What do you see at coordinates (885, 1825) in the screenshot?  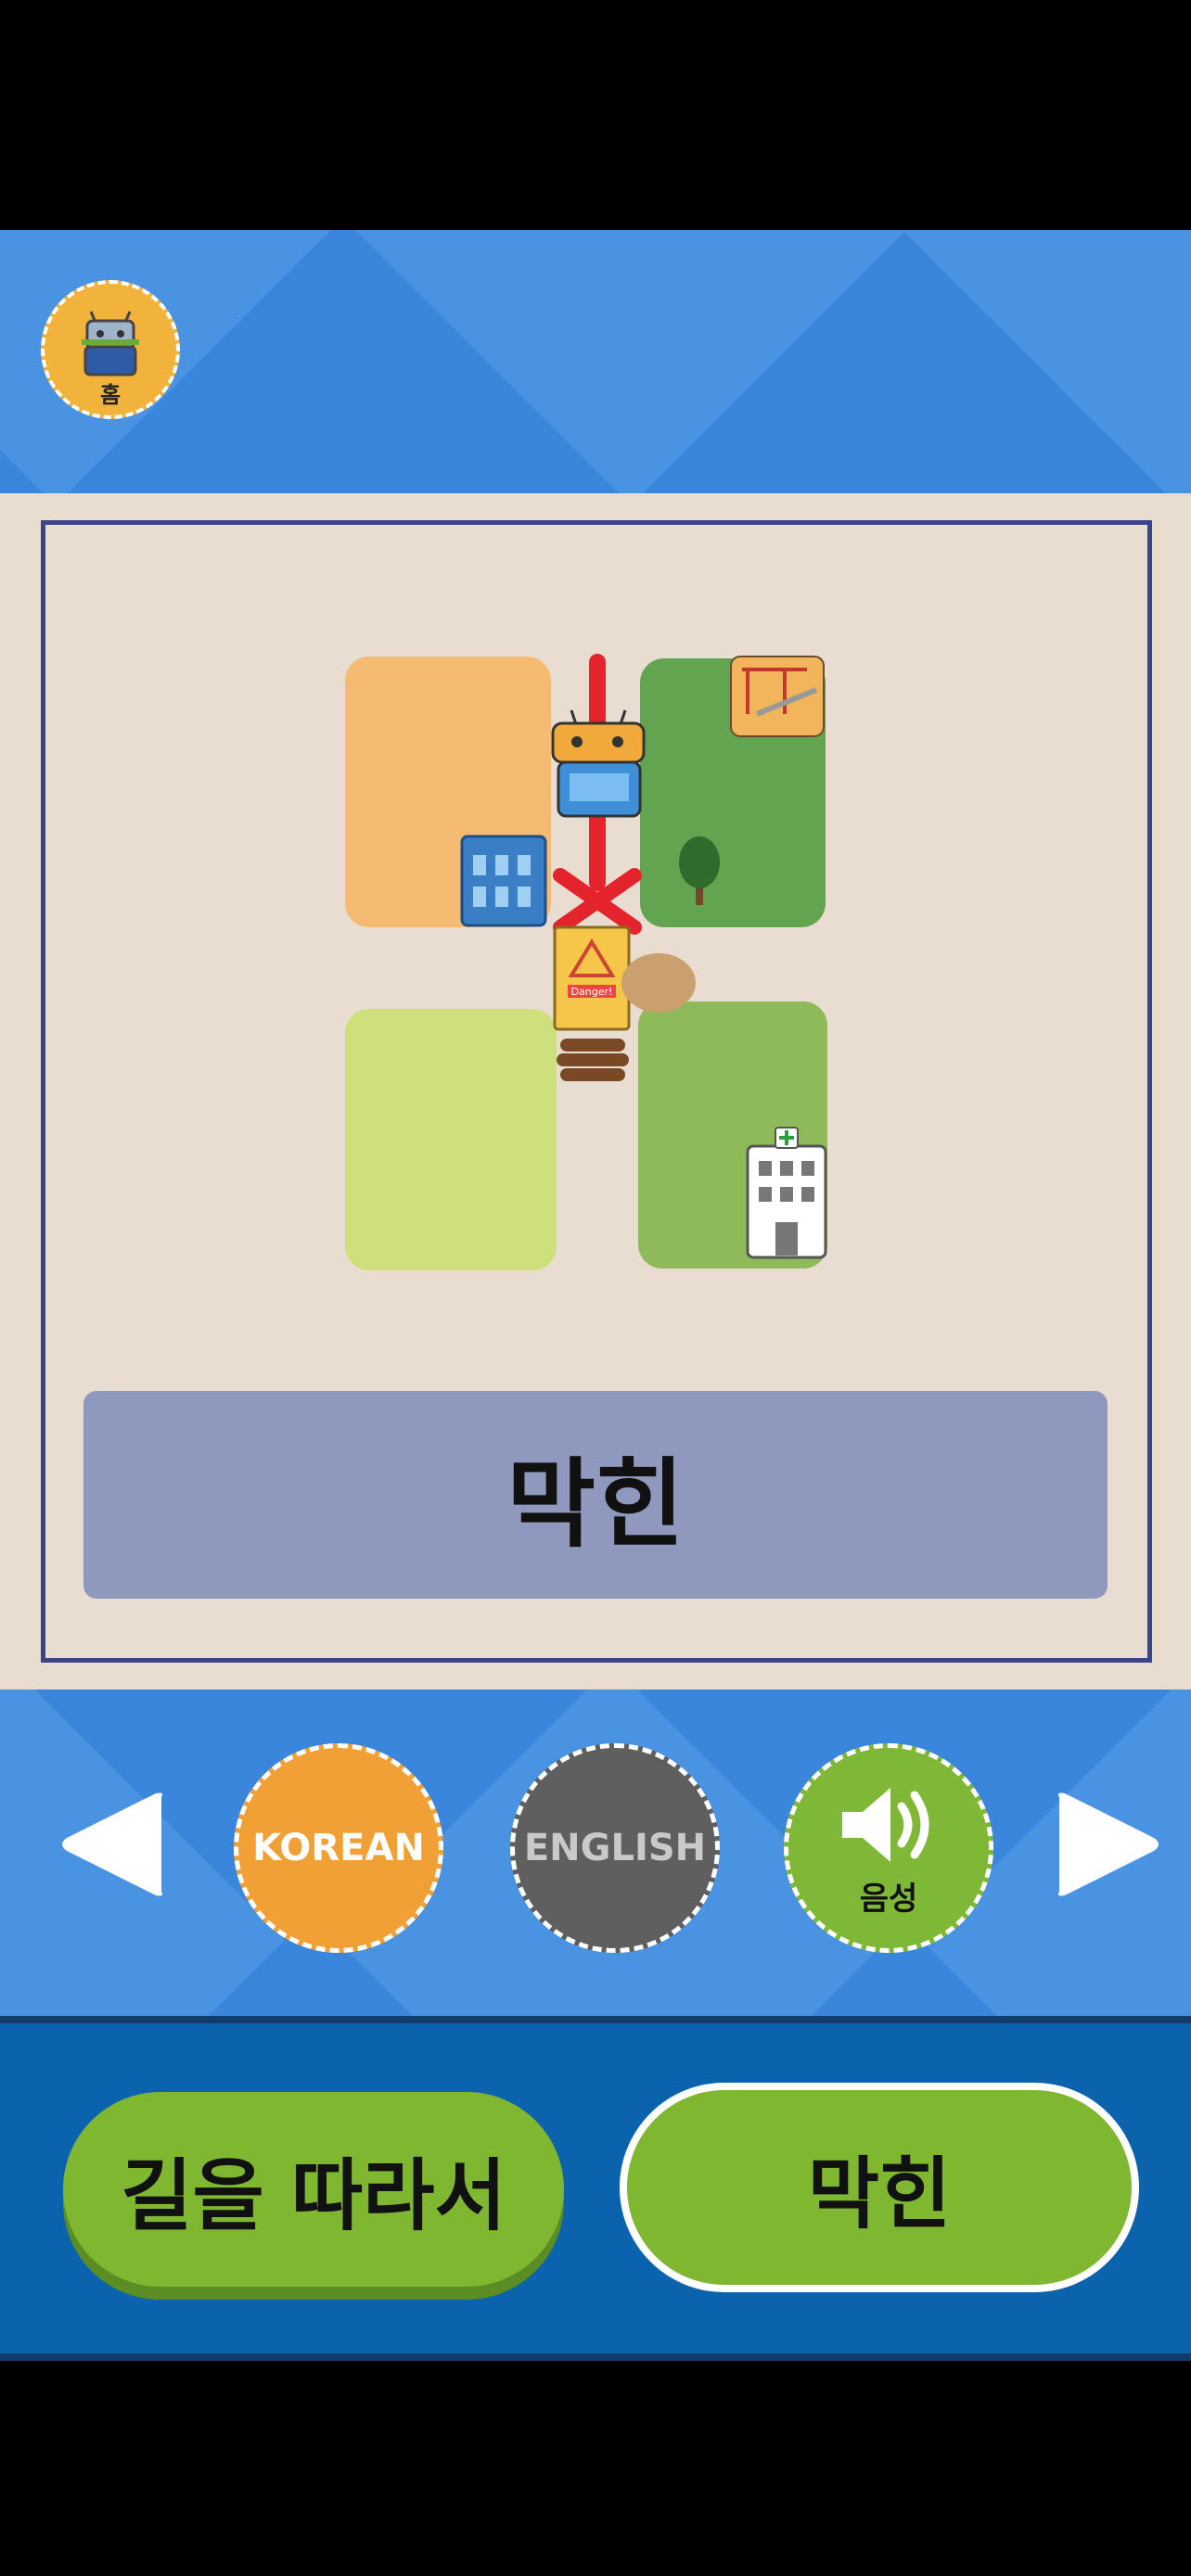 I see `speaker-icon` at bounding box center [885, 1825].